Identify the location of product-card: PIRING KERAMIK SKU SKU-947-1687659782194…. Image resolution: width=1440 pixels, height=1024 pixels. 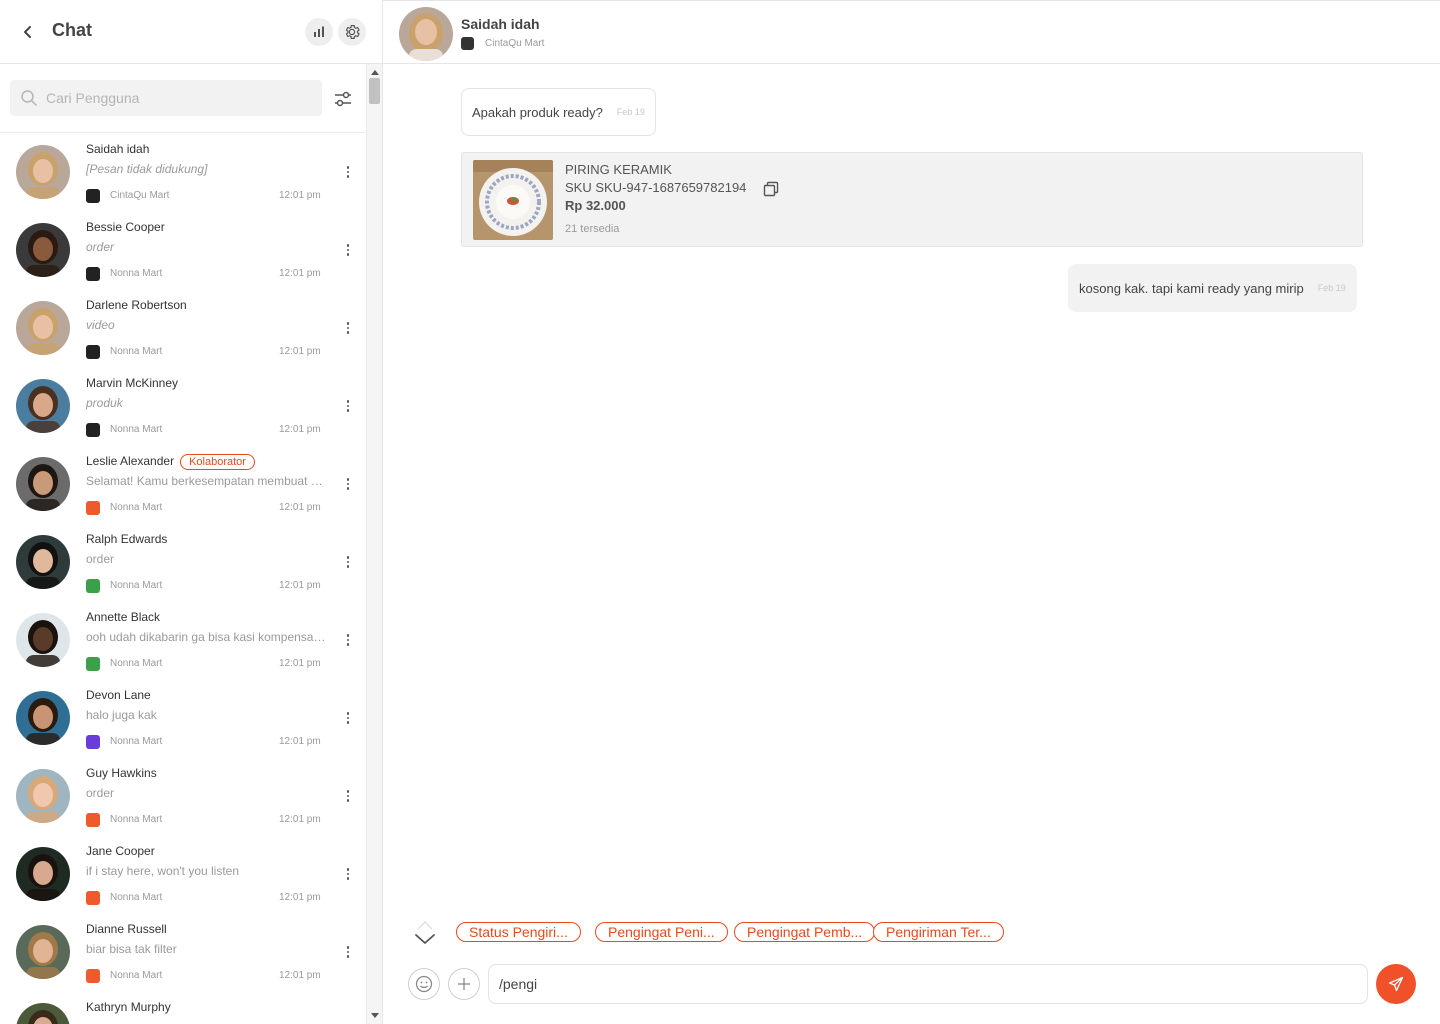
(912, 199).